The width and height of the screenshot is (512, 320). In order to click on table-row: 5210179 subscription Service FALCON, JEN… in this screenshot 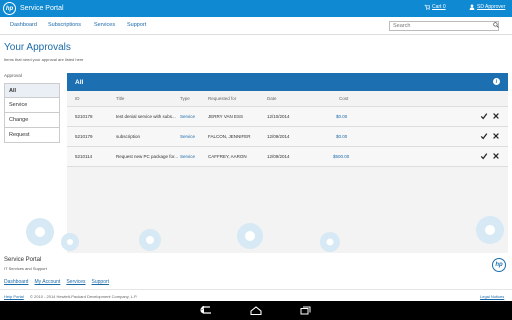, I will do `click(287, 137)`.